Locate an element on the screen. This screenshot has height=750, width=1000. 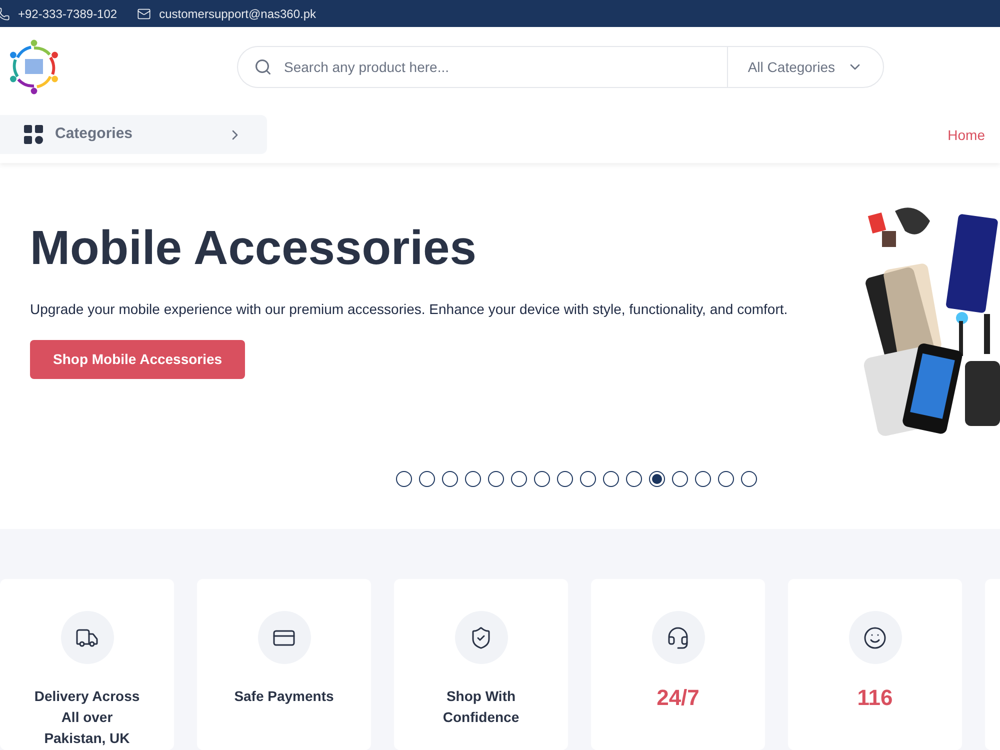
slide-dot is located at coordinates (657, 479).